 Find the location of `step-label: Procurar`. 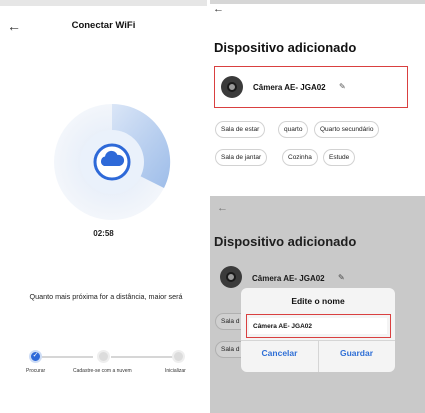

step-label: Procurar is located at coordinates (36, 371).